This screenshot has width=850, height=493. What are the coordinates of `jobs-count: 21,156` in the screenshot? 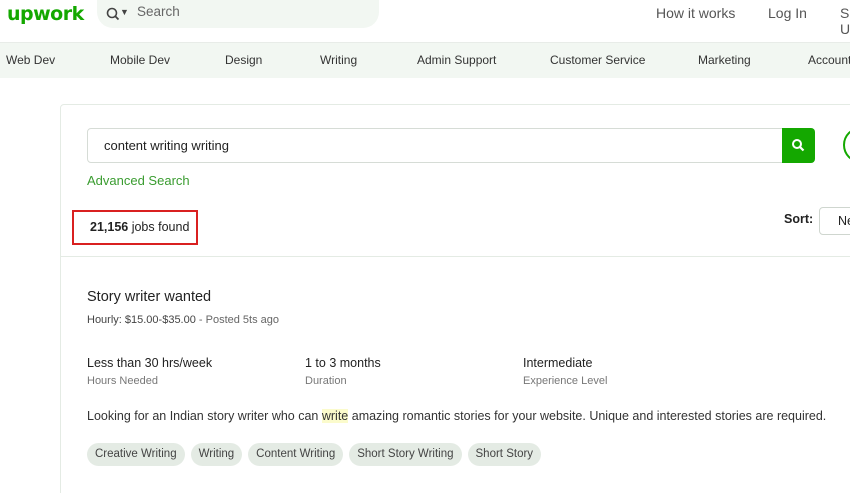 It's located at (109, 227).